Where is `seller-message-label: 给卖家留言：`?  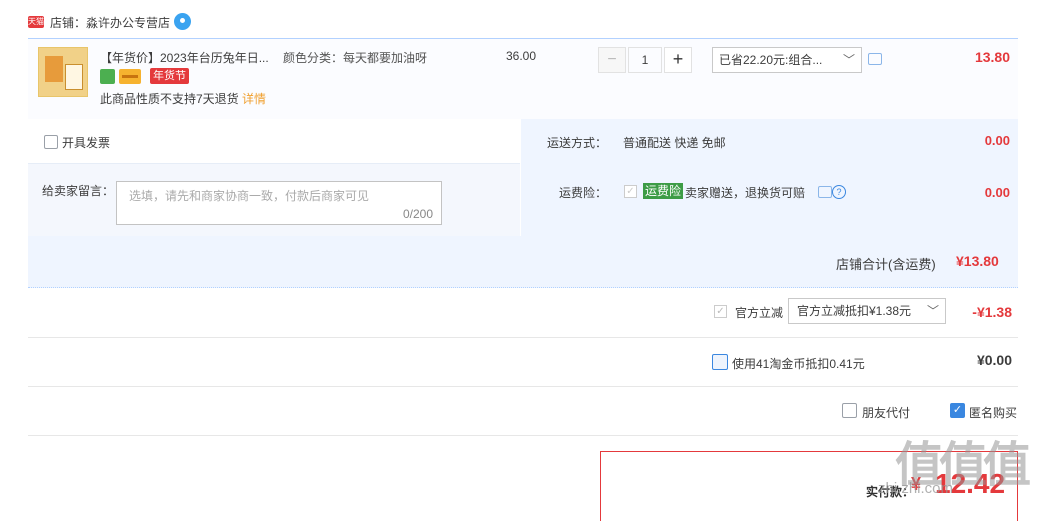 seller-message-label: 给卖家留言： is located at coordinates (78, 191).